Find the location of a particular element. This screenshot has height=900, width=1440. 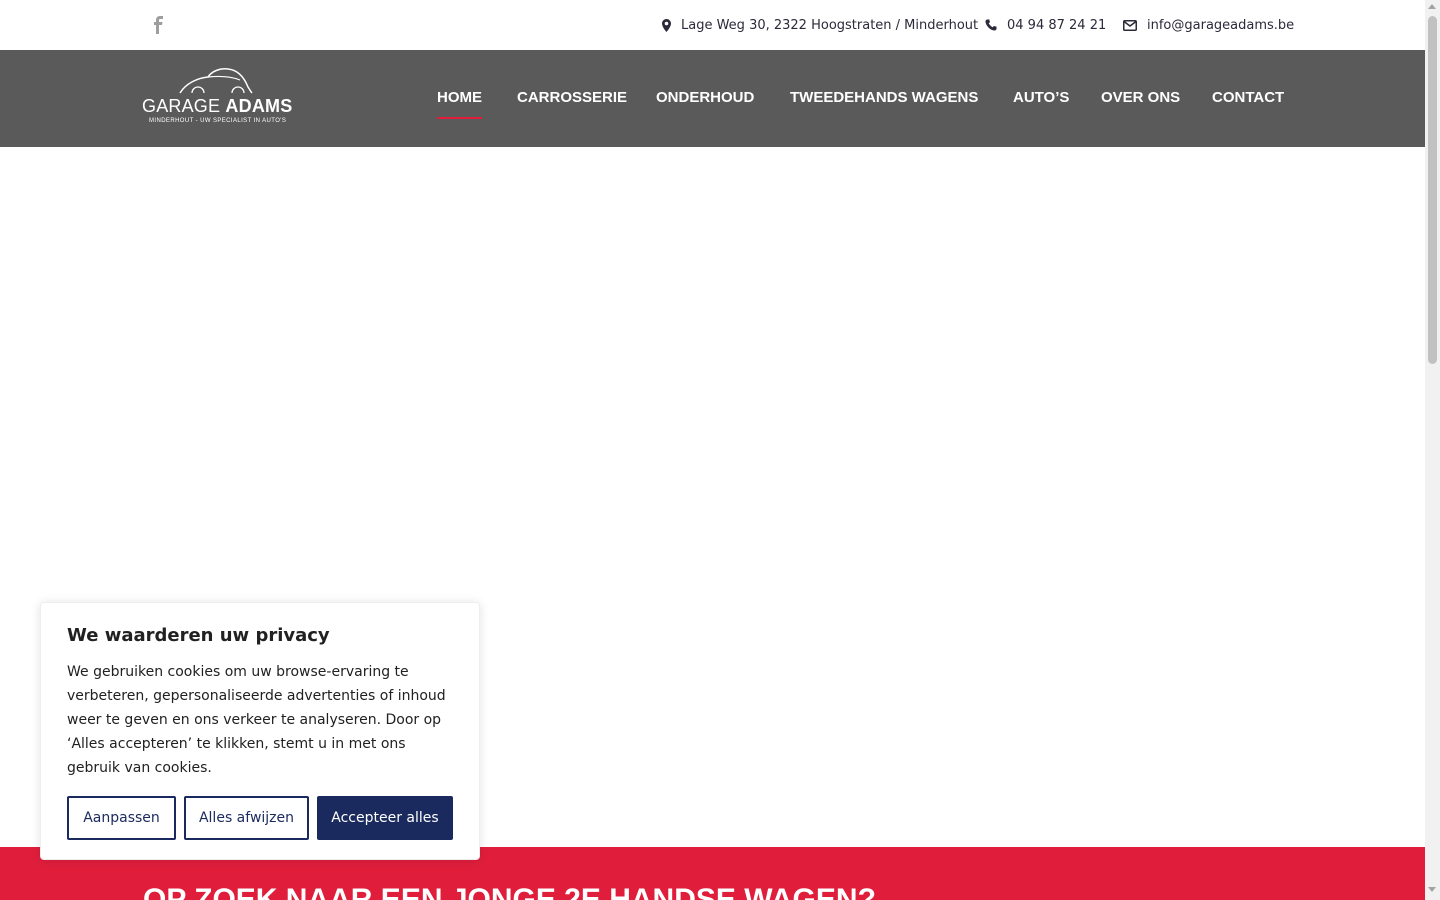

accept-all-button: Accepteer alles is located at coordinates (385, 818).